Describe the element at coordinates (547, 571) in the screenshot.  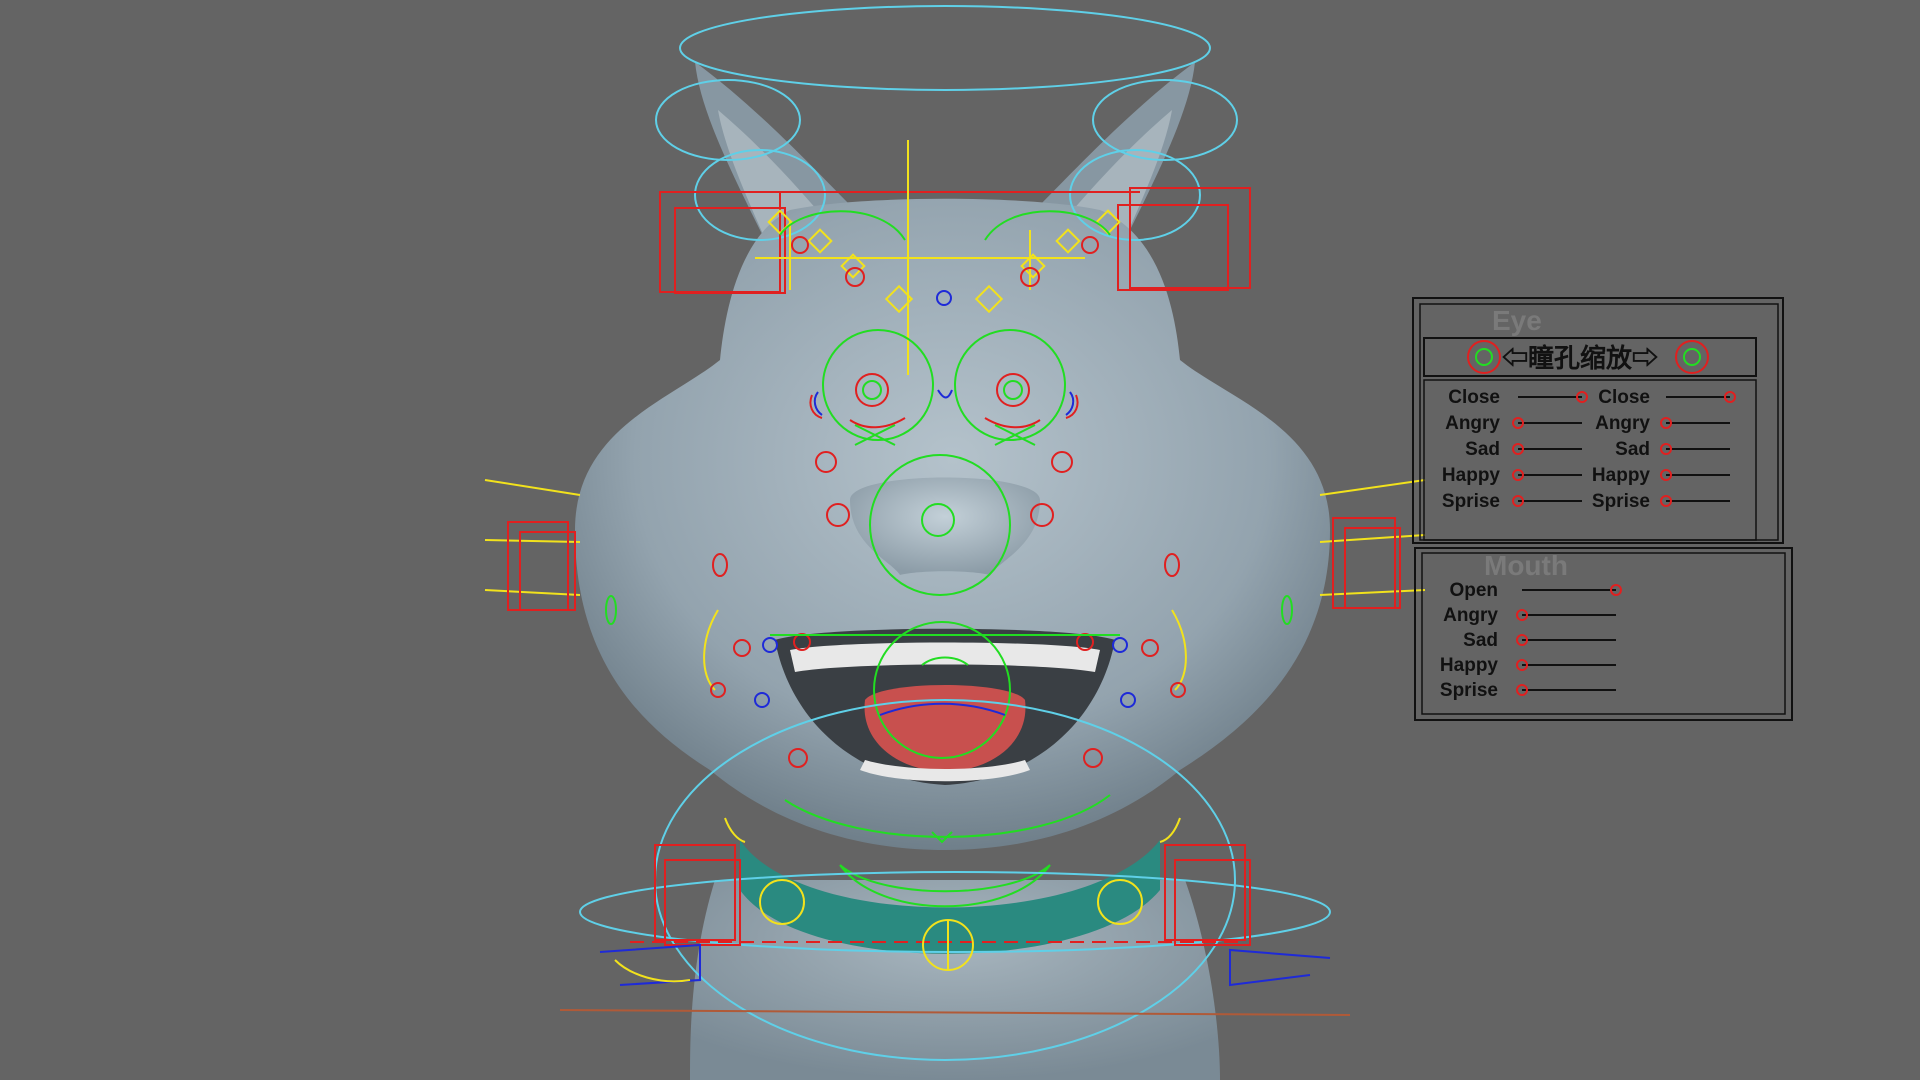
I see `whisker-left-red-box-back` at that location.